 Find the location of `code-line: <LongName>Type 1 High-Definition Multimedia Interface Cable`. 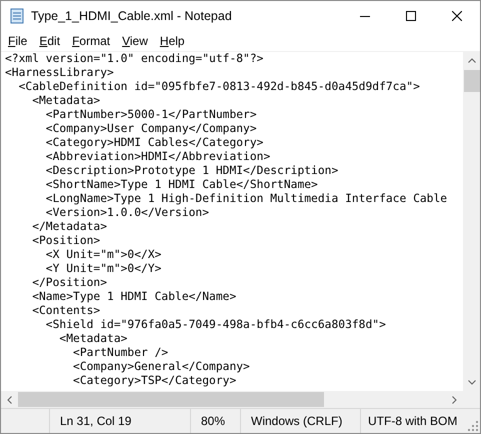

code-line: <LongName>Type 1 High-Definition Multimedia Interface Cable is located at coordinates (246, 199).